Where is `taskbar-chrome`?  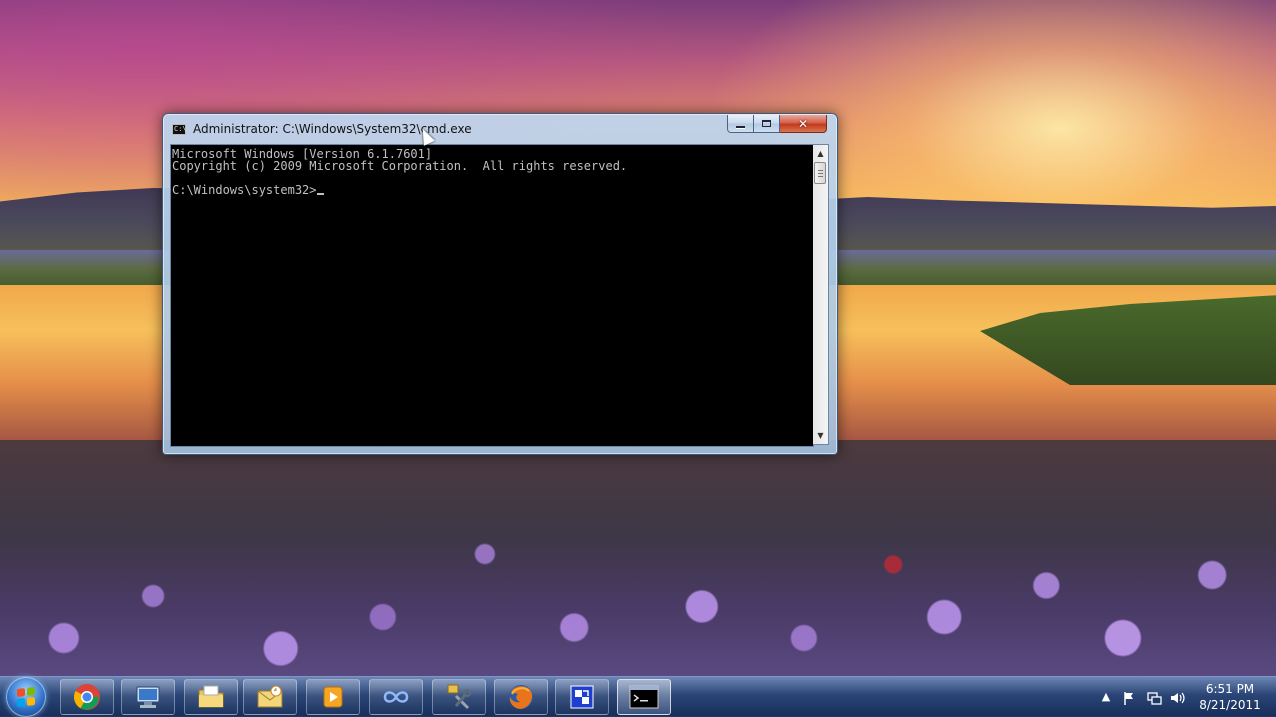 taskbar-chrome is located at coordinates (87, 697).